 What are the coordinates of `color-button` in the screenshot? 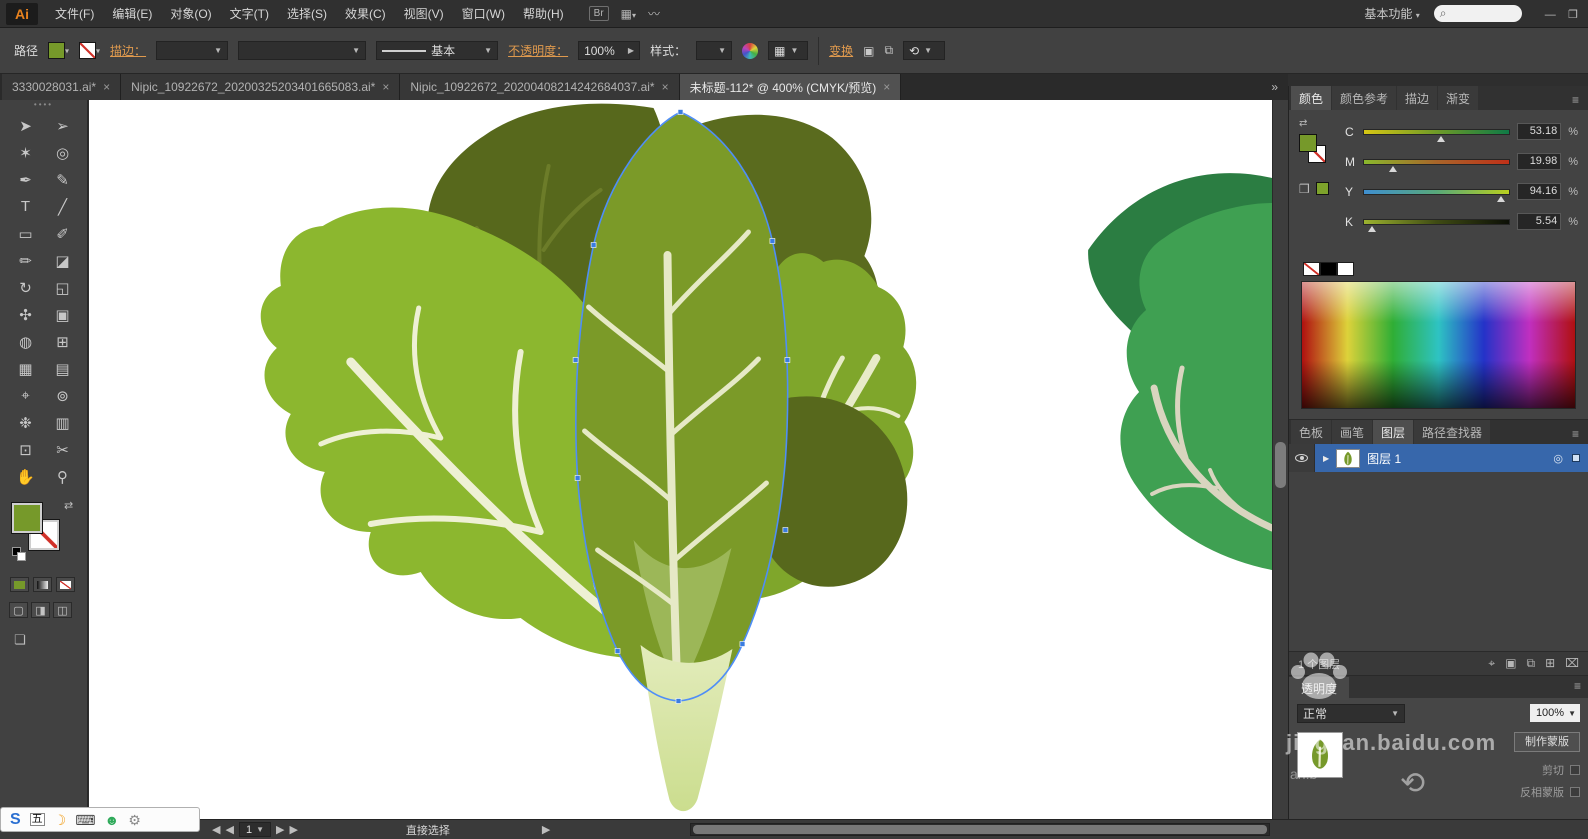 It's located at (19, 584).